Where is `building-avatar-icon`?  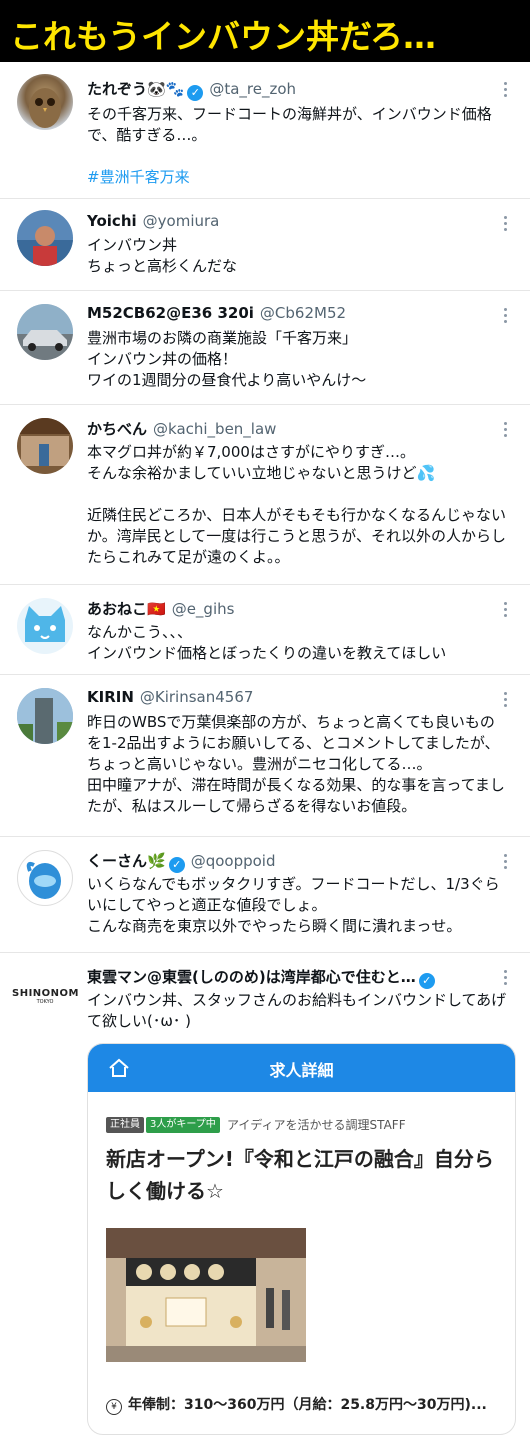 building-avatar-icon is located at coordinates (45, 716).